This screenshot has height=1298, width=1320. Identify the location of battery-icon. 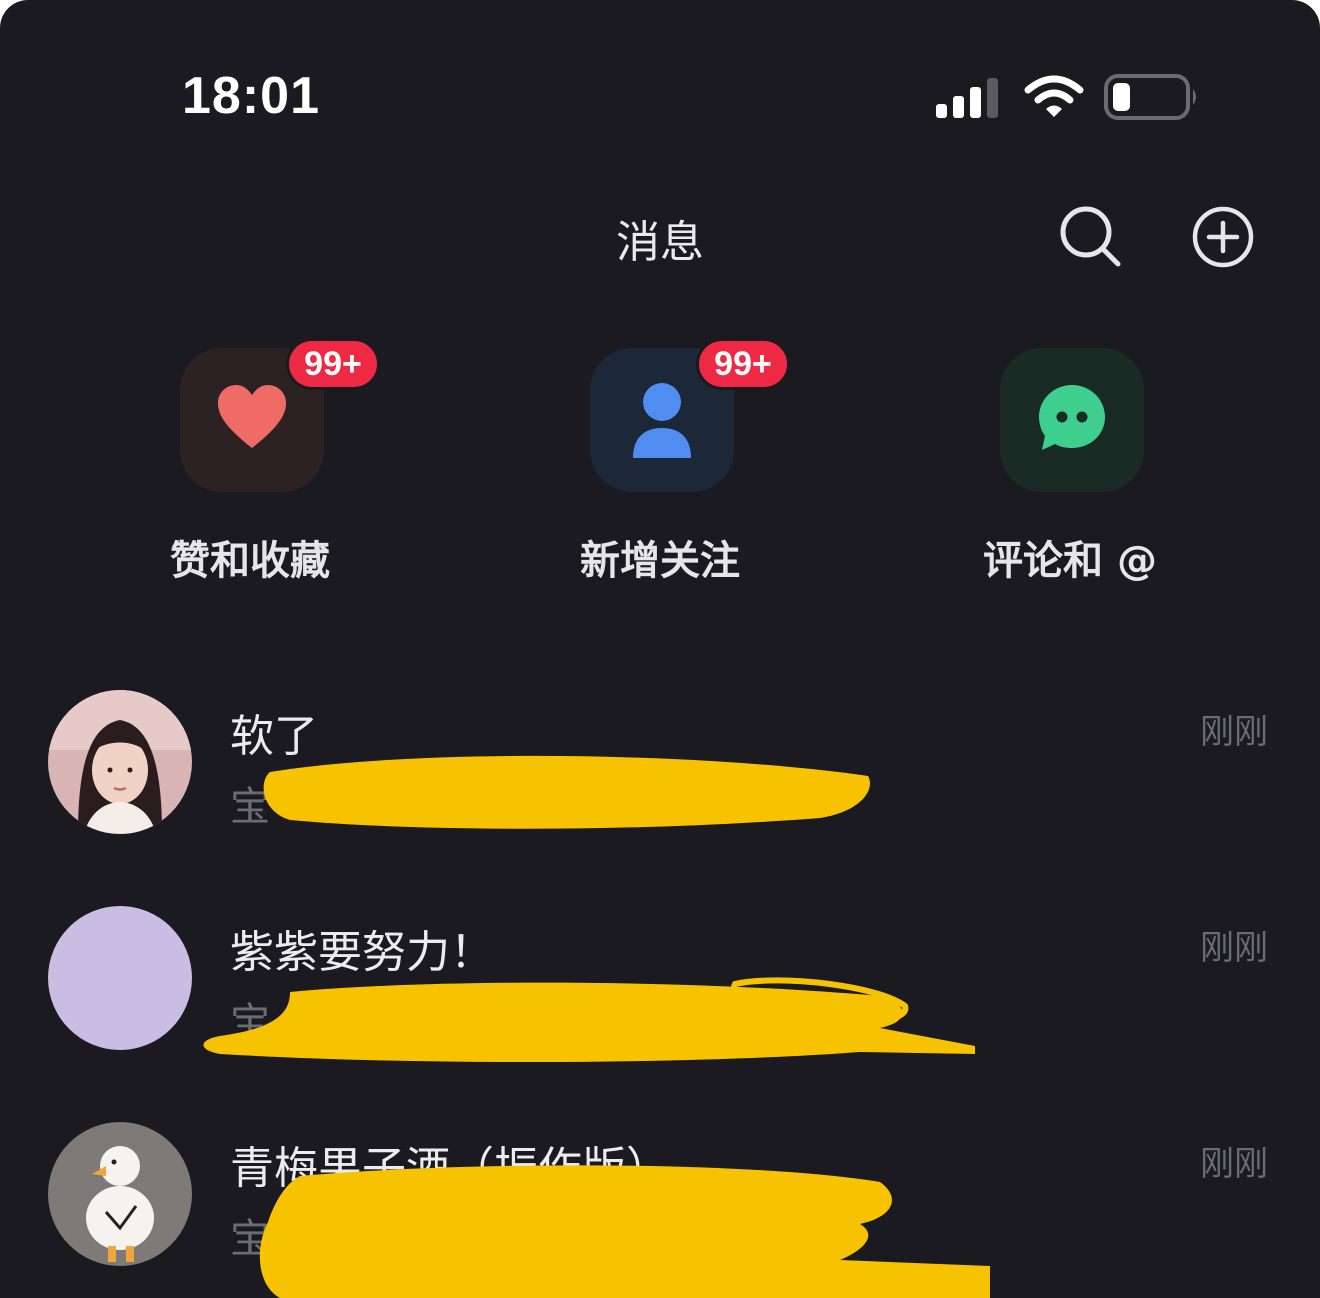
(1150, 97).